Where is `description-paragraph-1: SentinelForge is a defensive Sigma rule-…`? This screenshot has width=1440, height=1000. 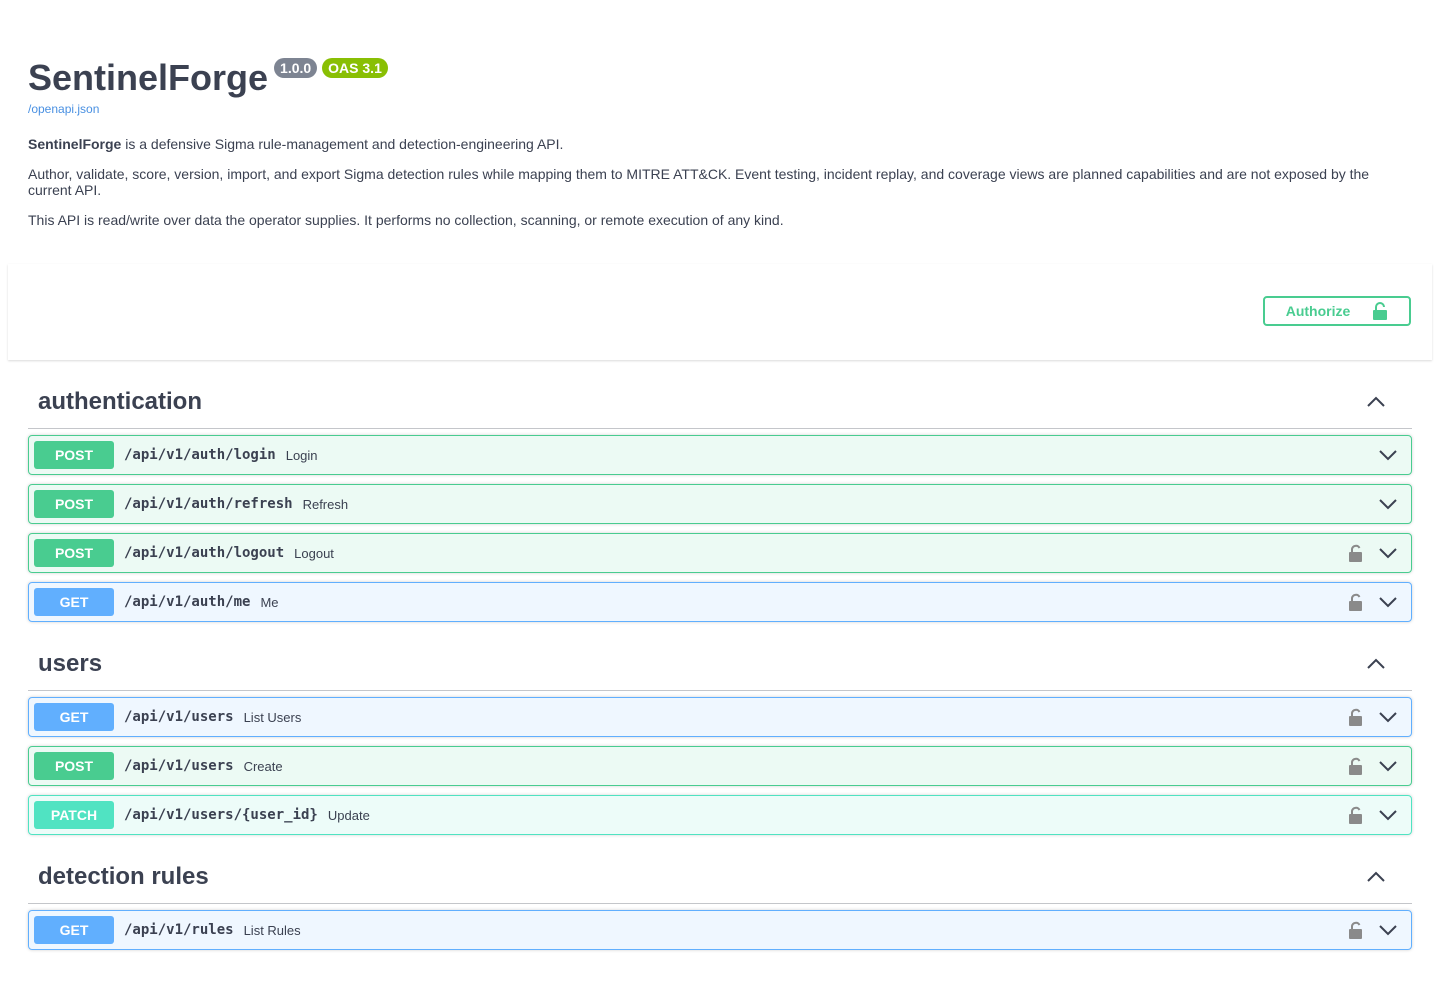
description-paragraph-1: SentinelForge is a defensive Sigma rule-… is located at coordinates (720, 144).